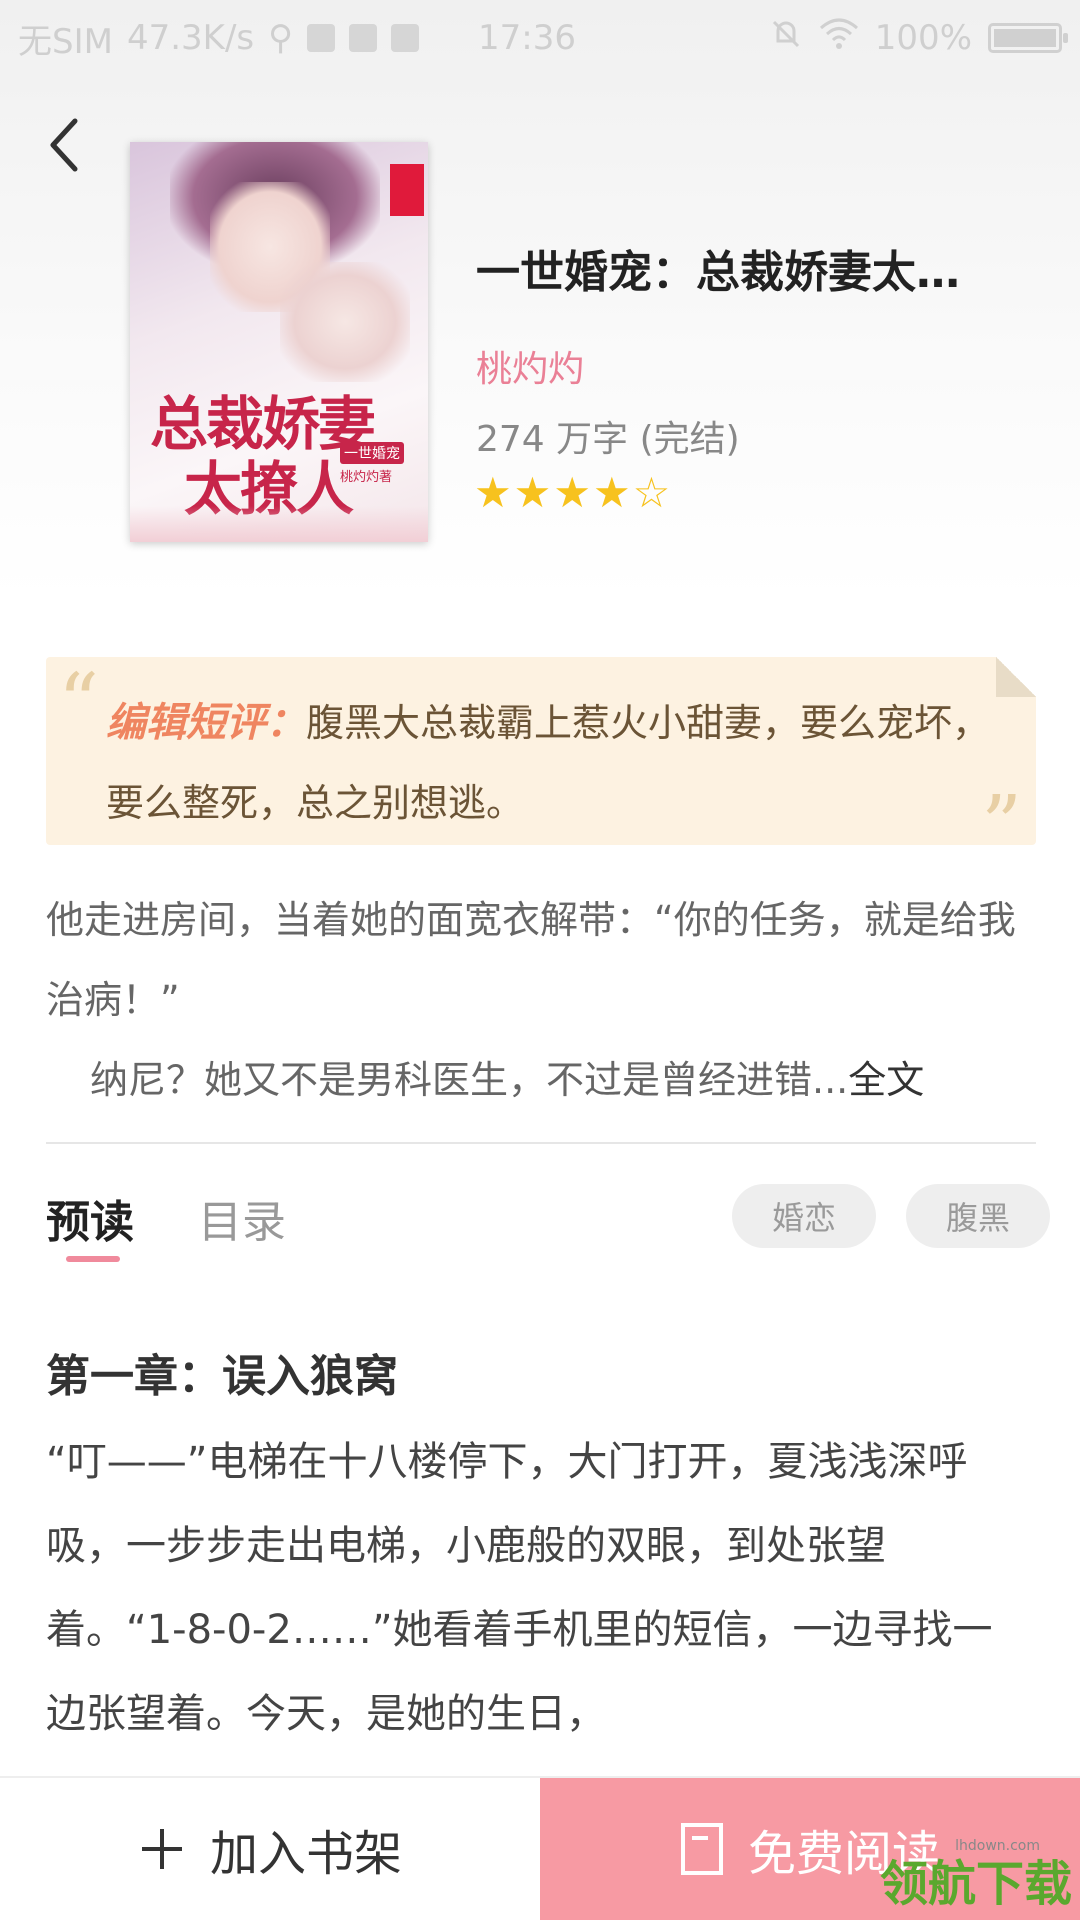  I want to click on status-time: 17:36, so click(527, 38).